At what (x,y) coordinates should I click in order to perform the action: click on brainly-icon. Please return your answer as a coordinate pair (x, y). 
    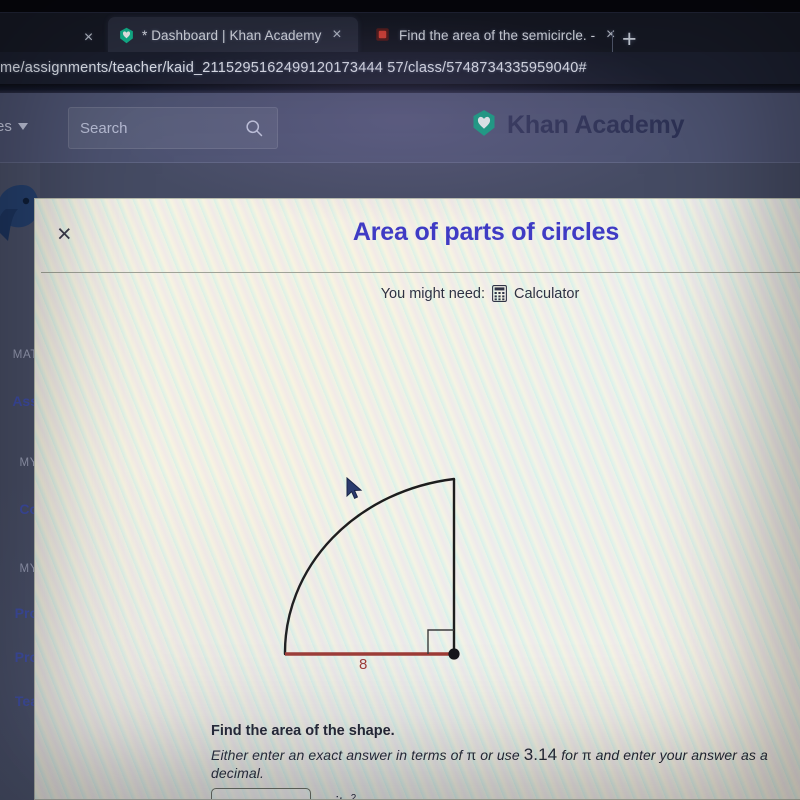
    Looking at the image, I should click on (383, 35).